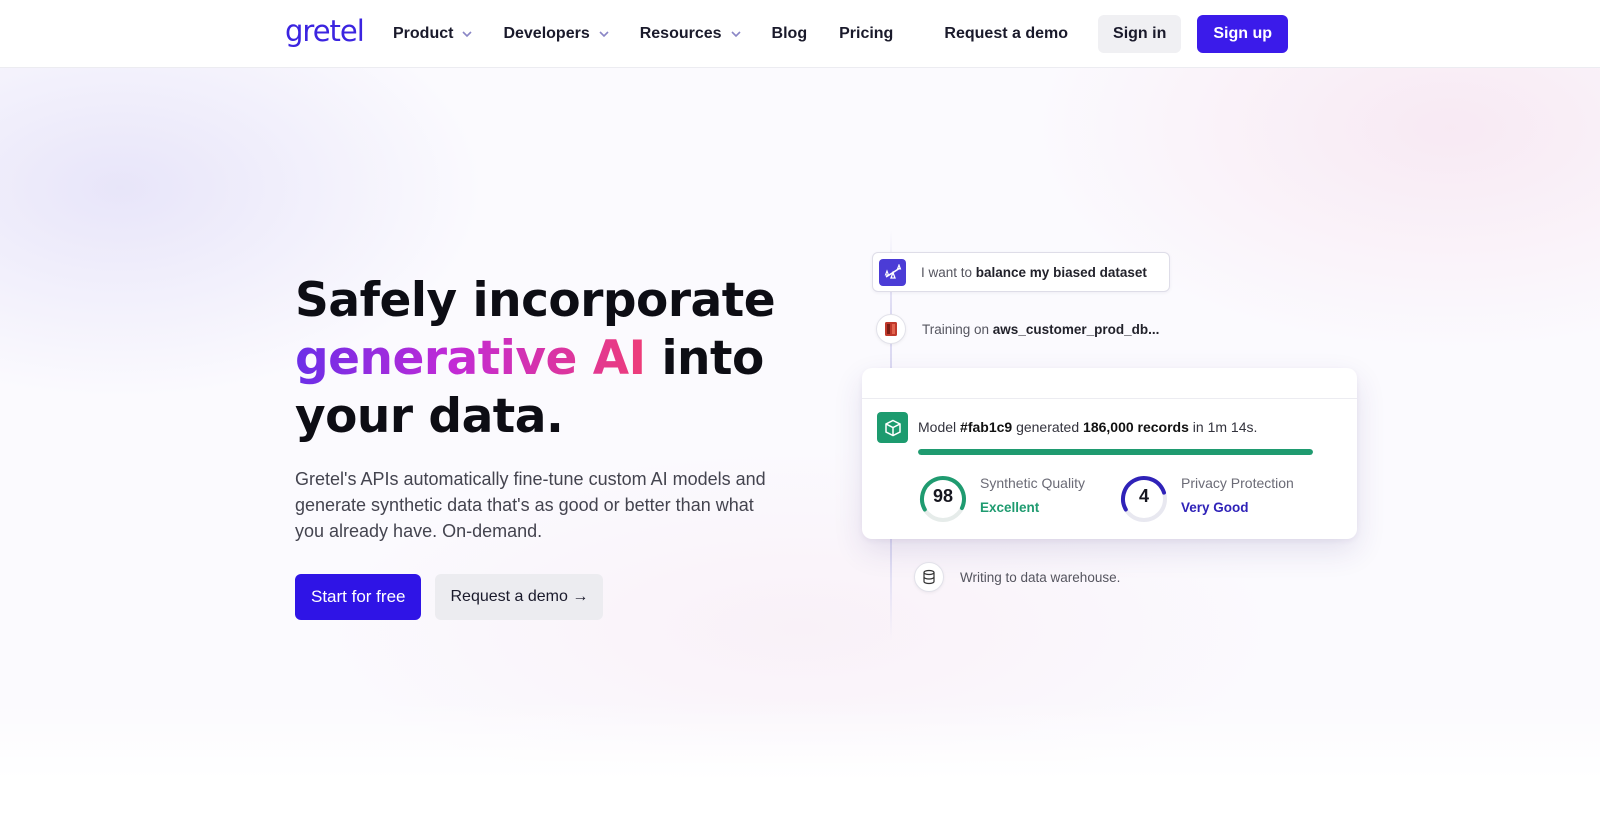 The image size is (1600, 834). I want to click on nav-item-resources: Resources, so click(691, 34).